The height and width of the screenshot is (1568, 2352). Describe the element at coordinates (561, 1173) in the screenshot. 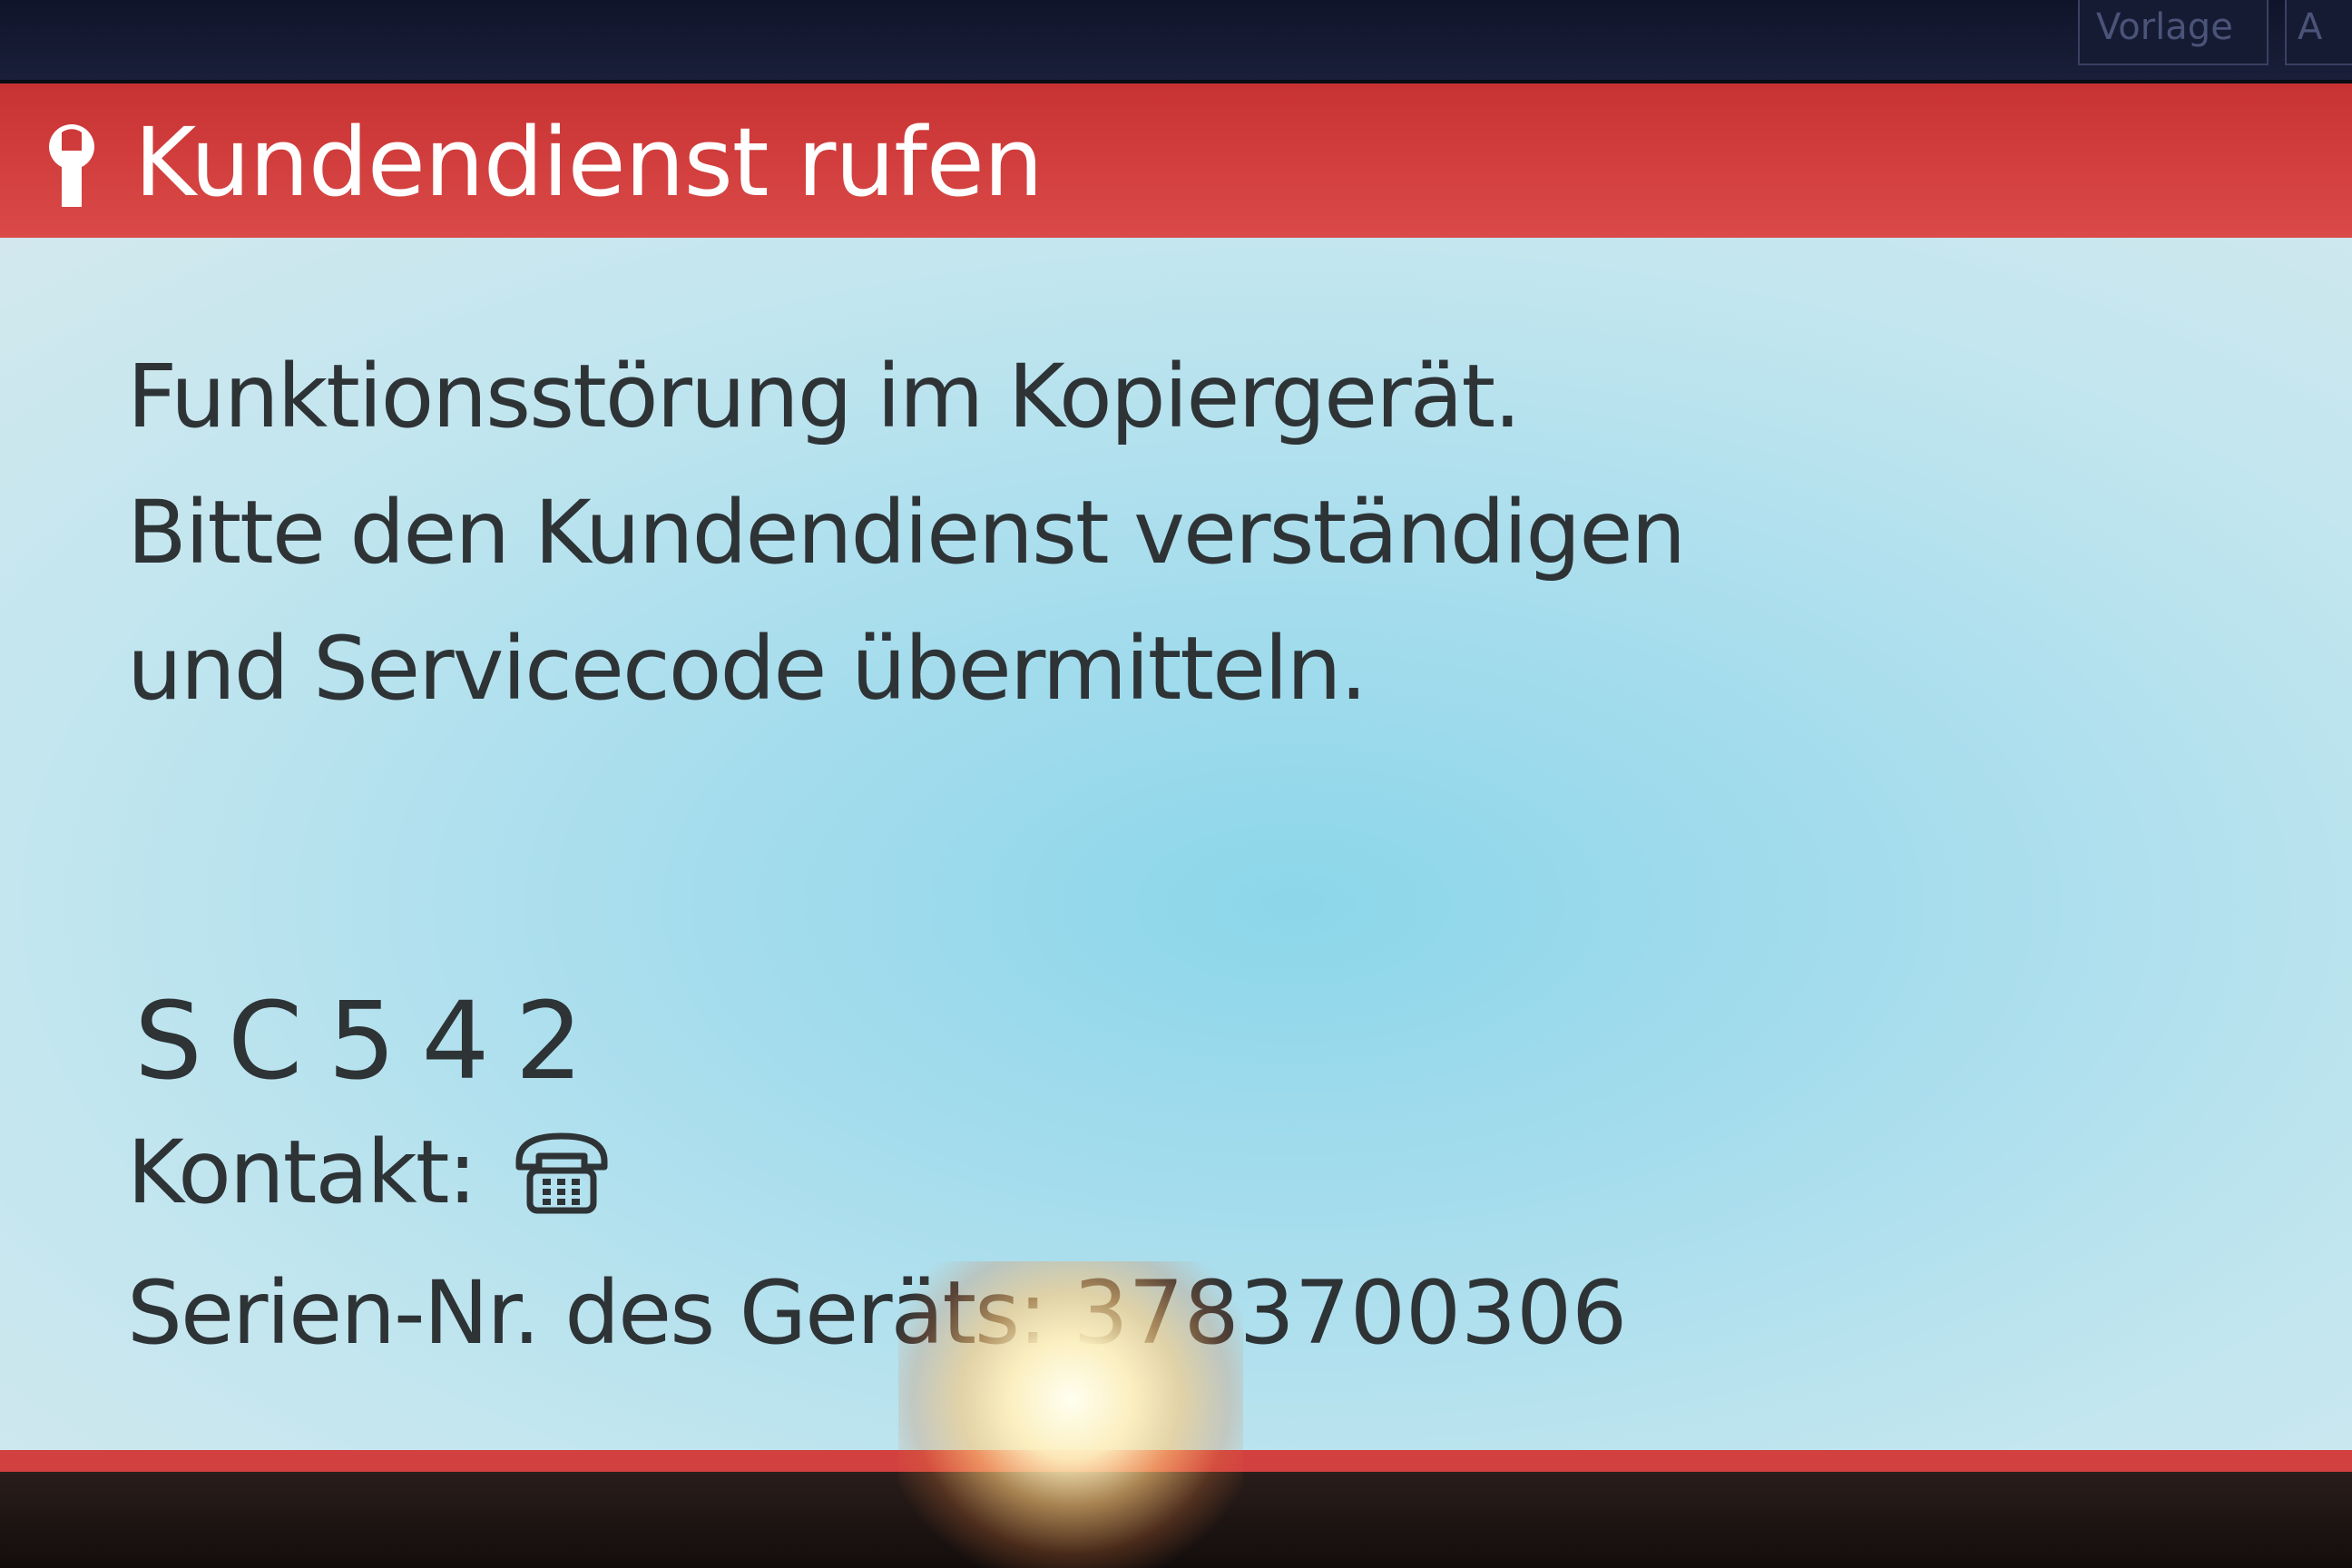

I see `phone-icon` at that location.